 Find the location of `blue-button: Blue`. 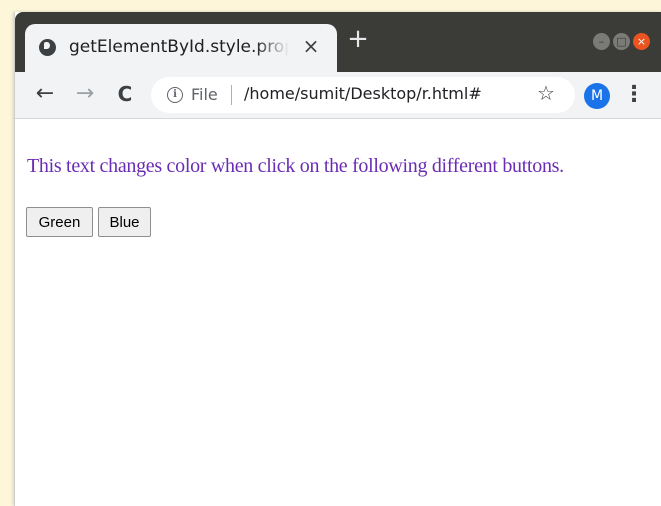

blue-button: Blue is located at coordinates (124, 222).